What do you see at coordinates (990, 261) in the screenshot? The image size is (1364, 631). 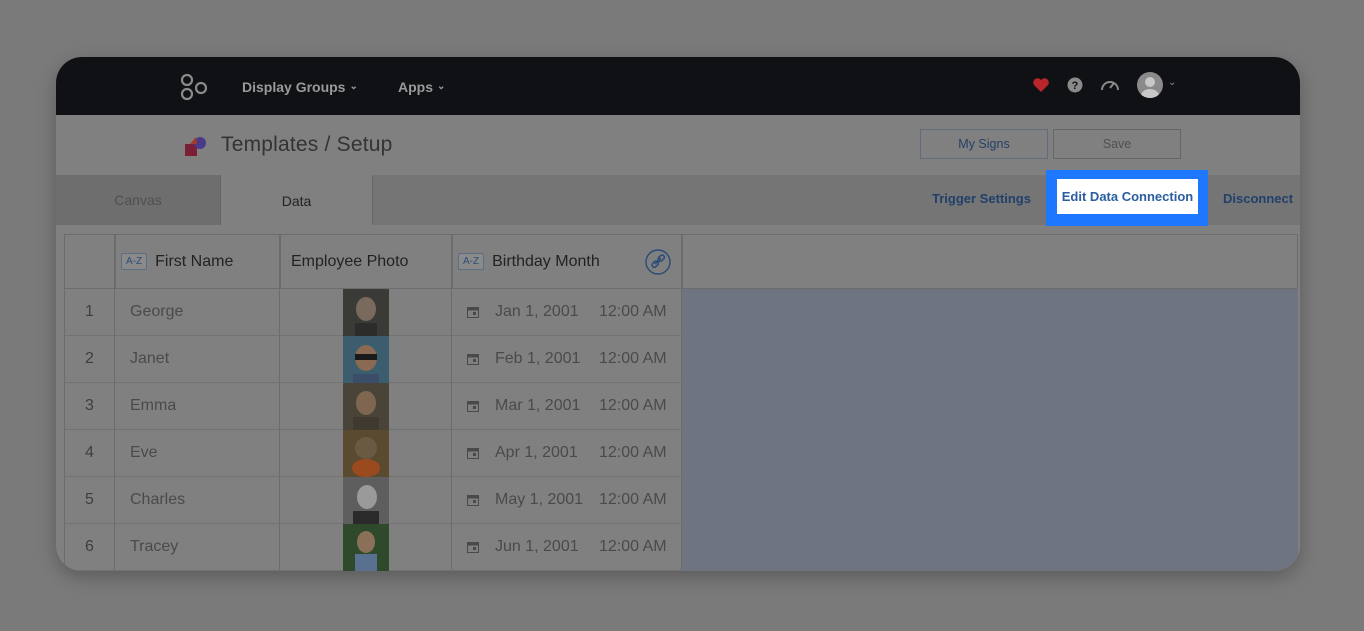 I see `empty-header` at bounding box center [990, 261].